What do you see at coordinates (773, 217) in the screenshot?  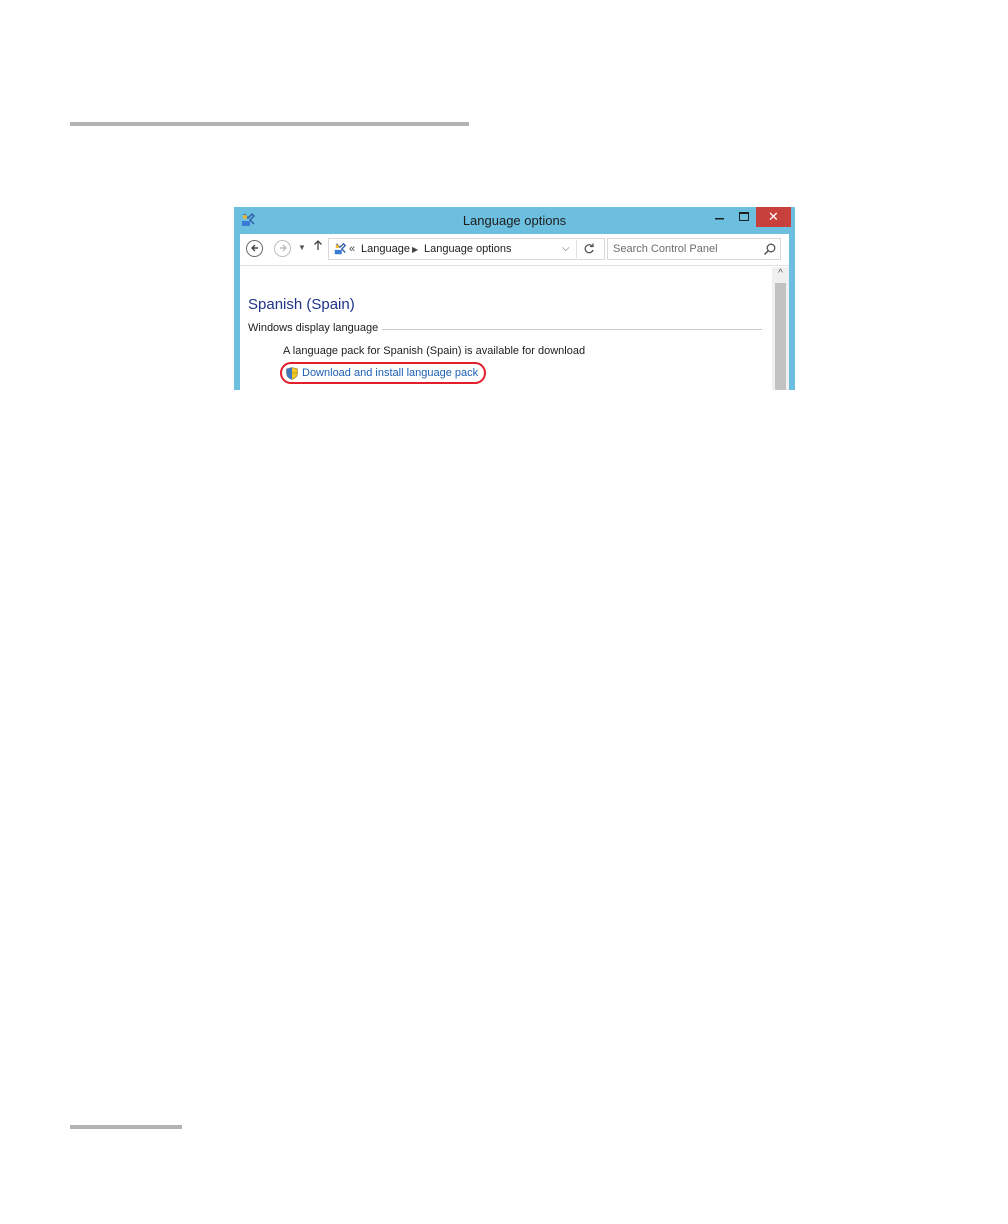 I see `close-button: ✕` at bounding box center [773, 217].